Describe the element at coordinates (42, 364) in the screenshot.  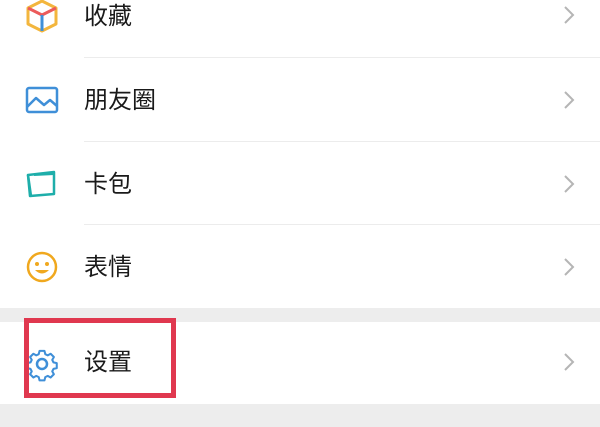
I see `gear-icon` at that location.